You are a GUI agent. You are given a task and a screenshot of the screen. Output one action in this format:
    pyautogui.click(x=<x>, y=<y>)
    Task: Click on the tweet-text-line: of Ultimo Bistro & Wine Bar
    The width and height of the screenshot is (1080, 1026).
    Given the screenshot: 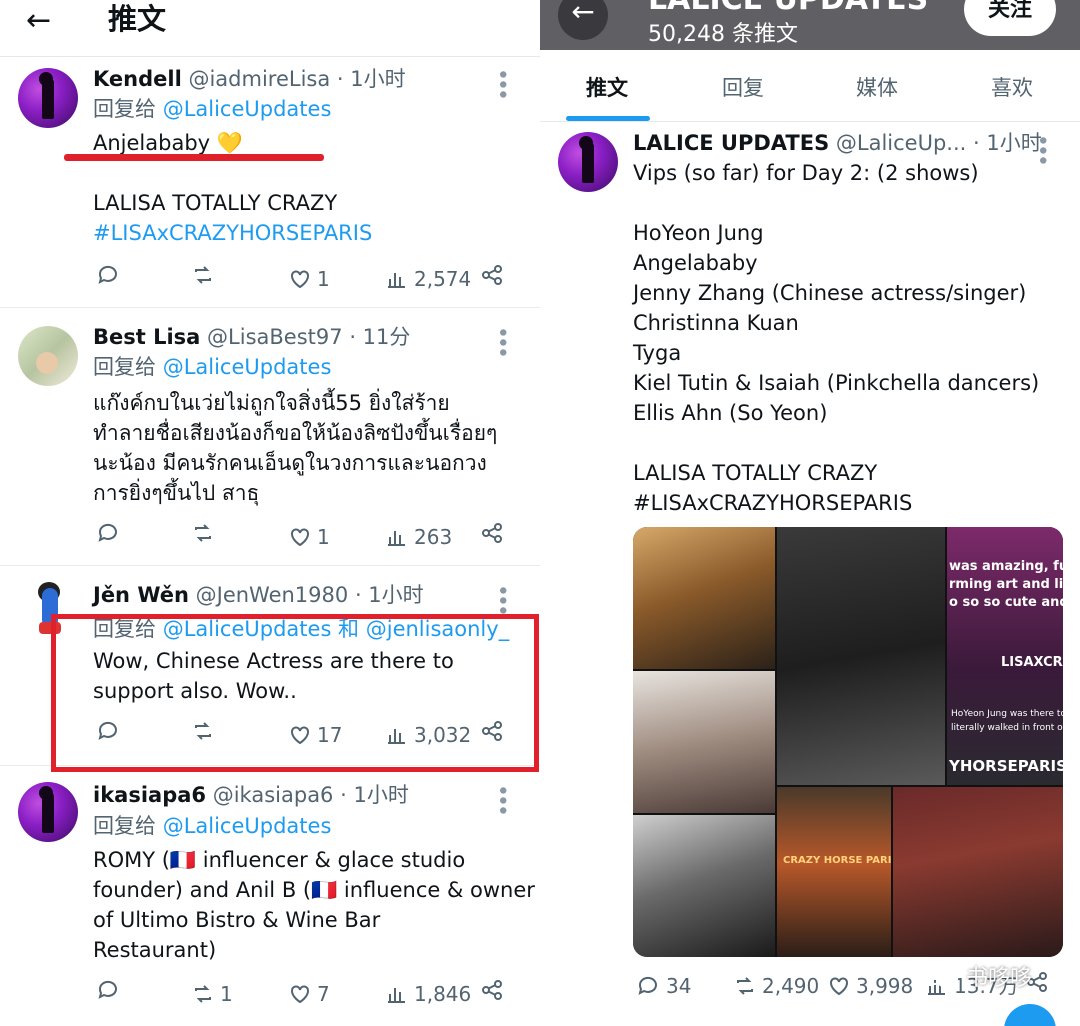 What is the action you would take?
    pyautogui.click(x=237, y=920)
    